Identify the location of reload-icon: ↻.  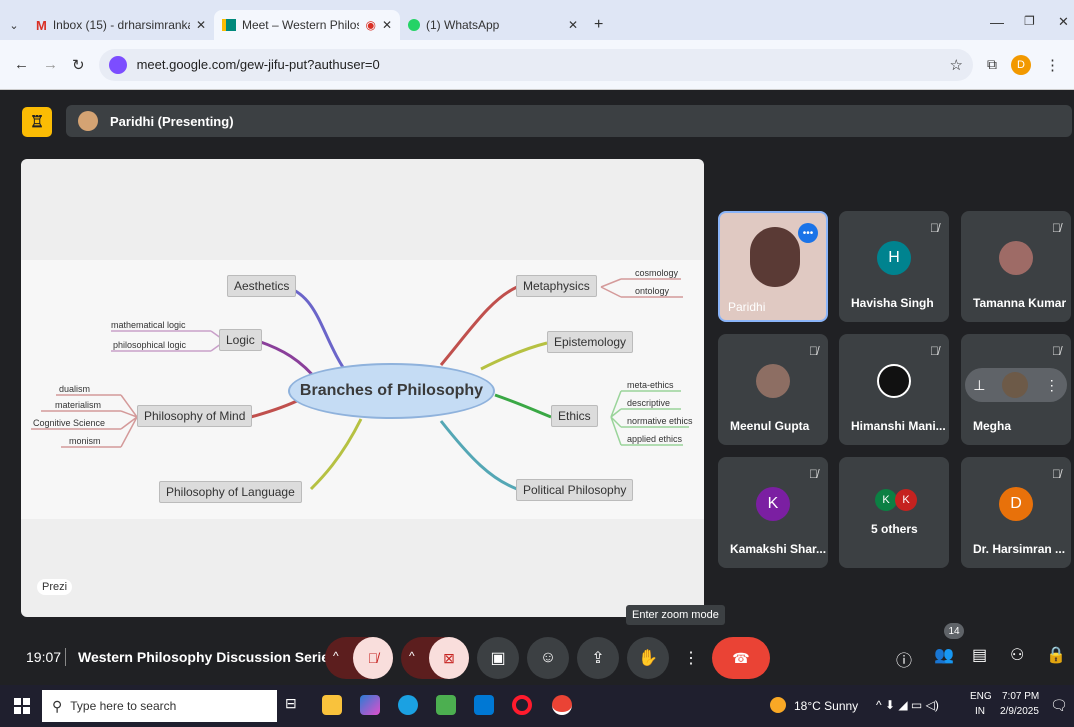
(78, 65).